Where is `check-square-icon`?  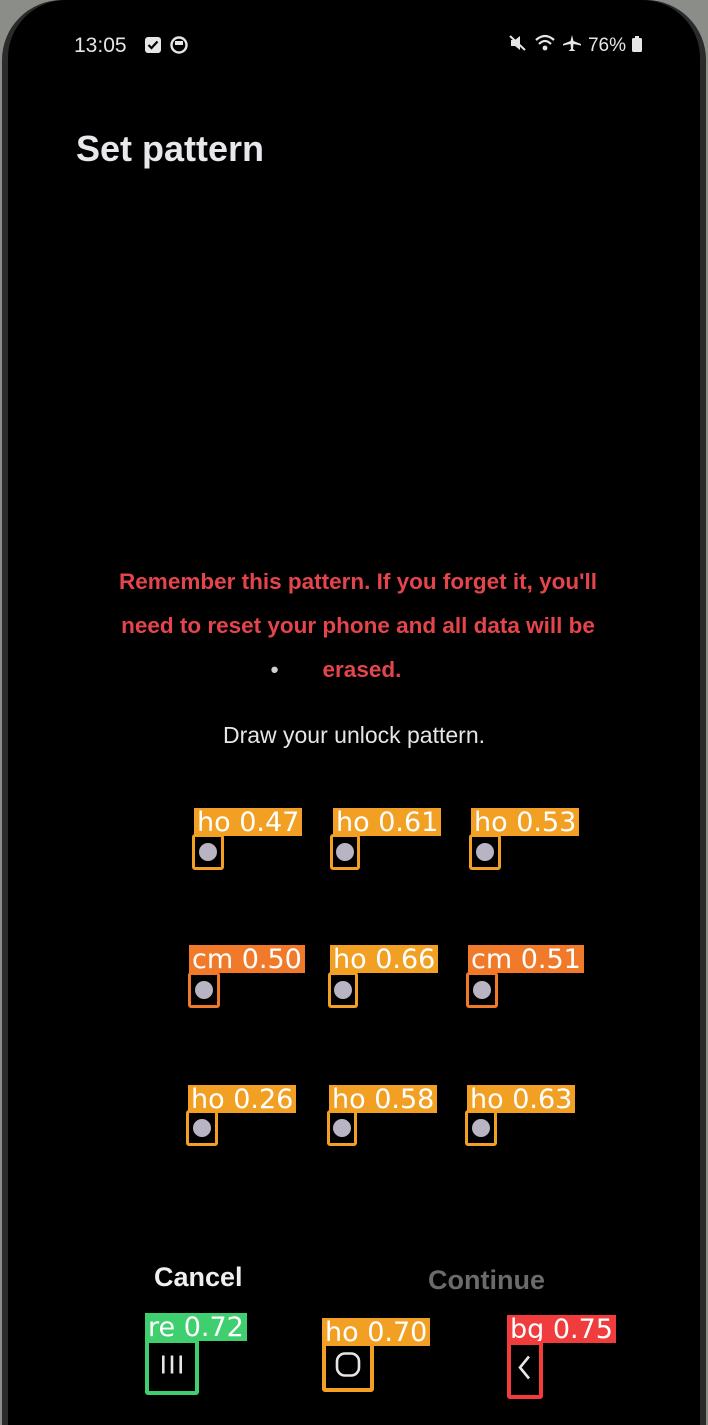 check-square-icon is located at coordinates (153, 45).